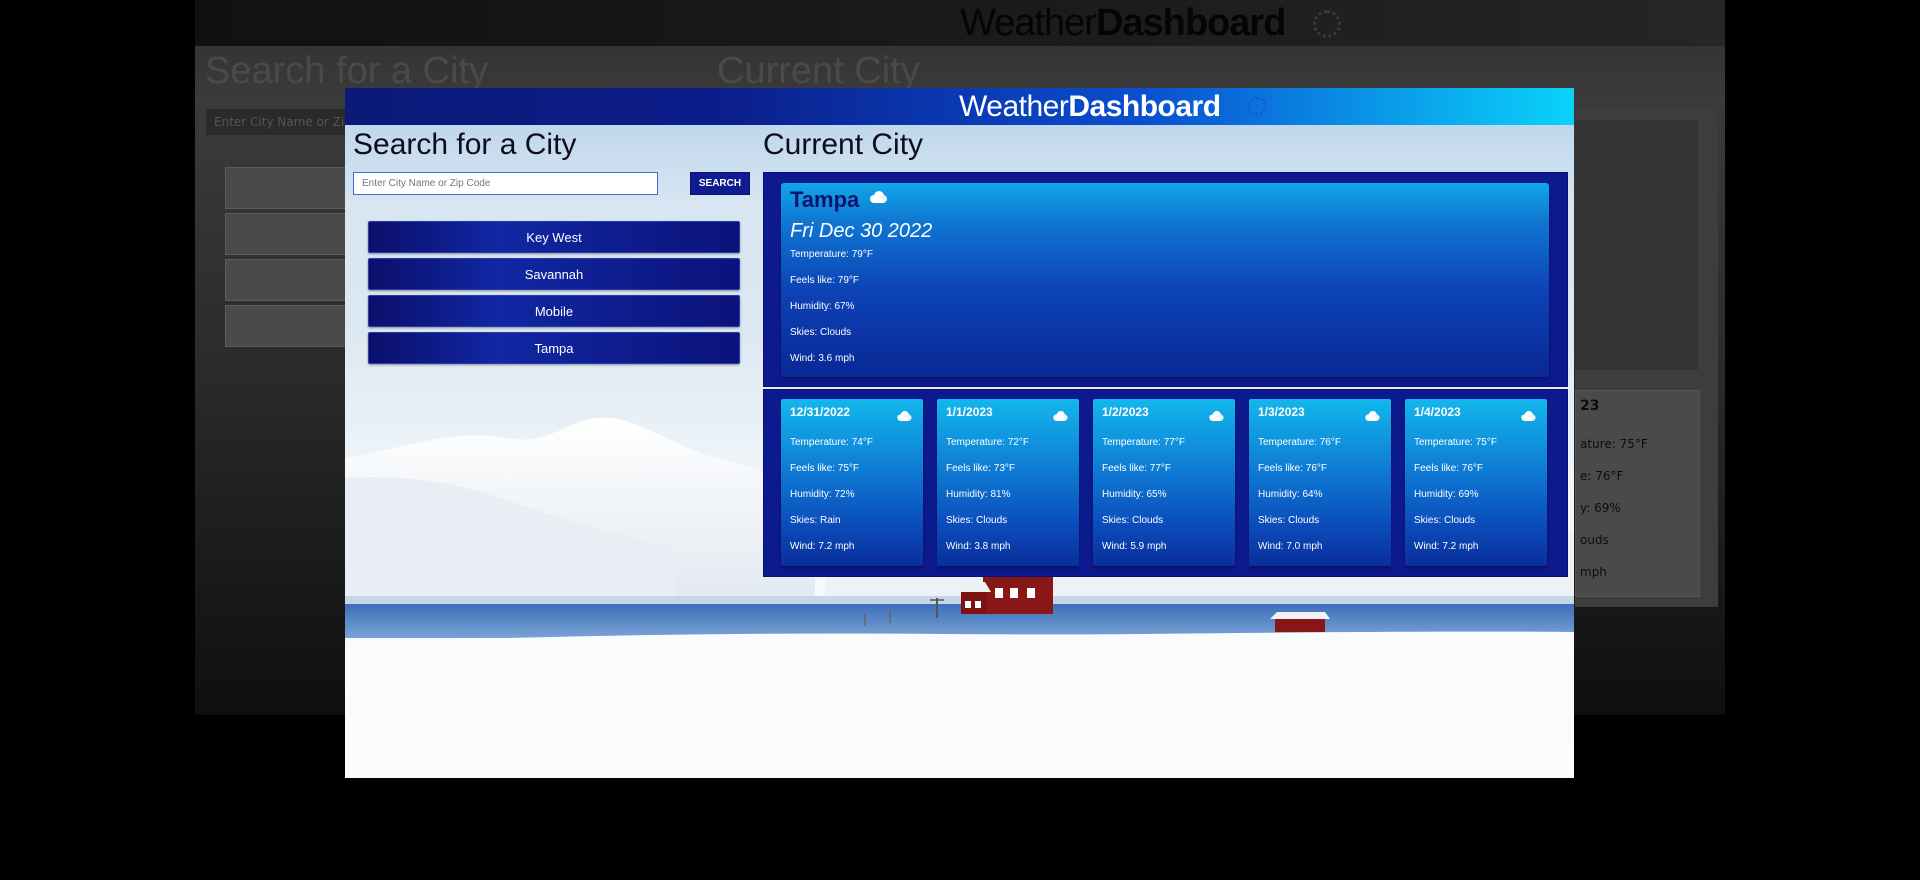  Describe the element at coordinates (1134, 494) in the screenshot. I see `forecast-humidity: Humidity: 65%` at that location.